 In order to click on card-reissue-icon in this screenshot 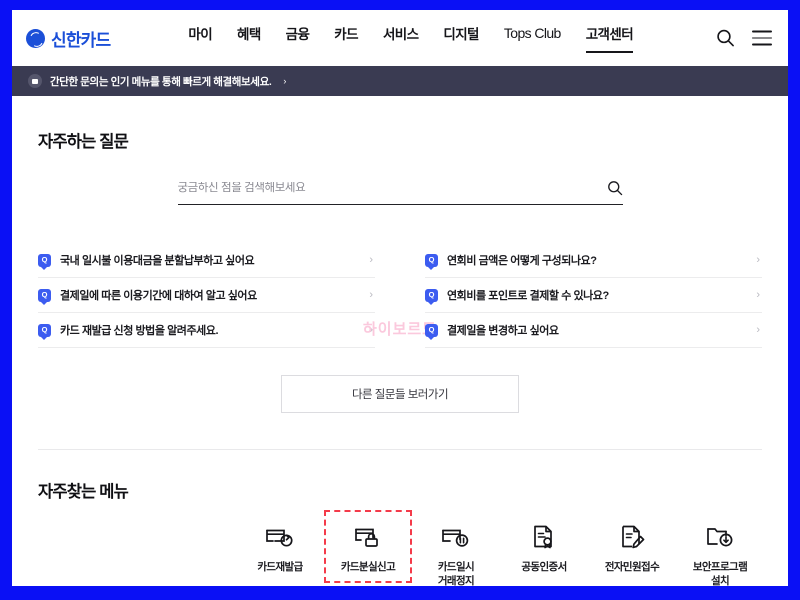, I will do `click(280, 537)`.